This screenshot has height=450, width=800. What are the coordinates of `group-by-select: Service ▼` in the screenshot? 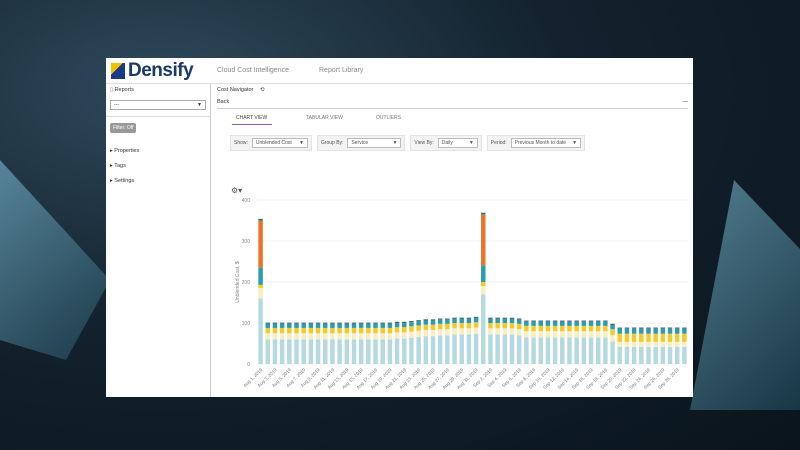 It's located at (374, 143).